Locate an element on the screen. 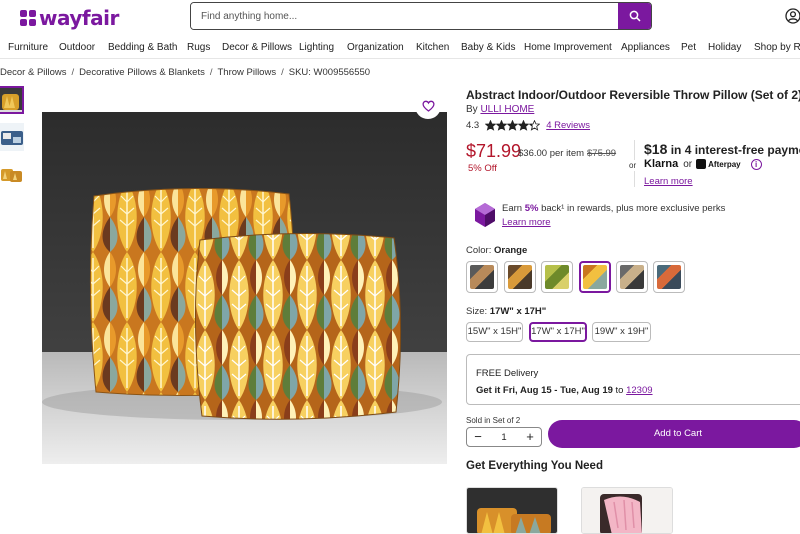  wayfair-logo: wayfair is located at coordinates (69, 18).